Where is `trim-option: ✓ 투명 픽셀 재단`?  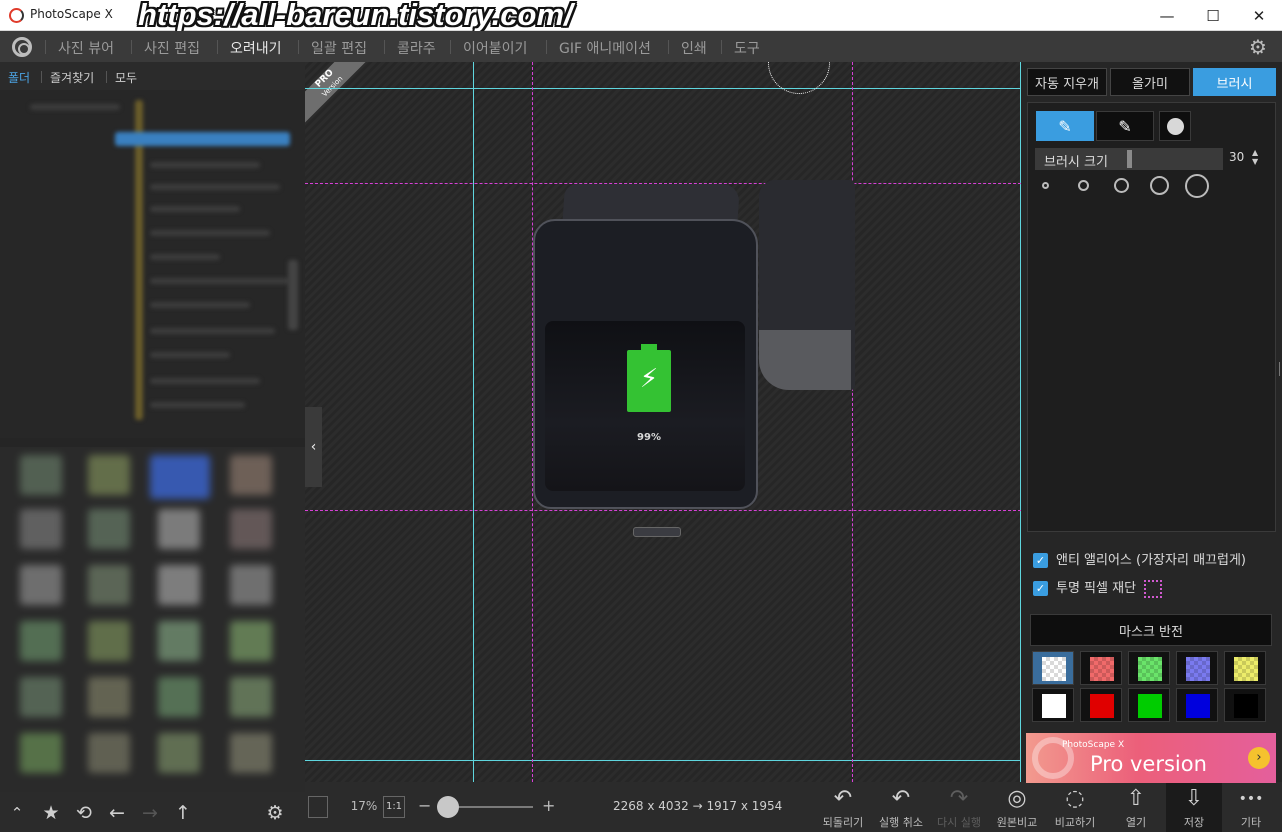
trim-option: ✓ 투명 픽셀 재단 is located at coordinates (1098, 587).